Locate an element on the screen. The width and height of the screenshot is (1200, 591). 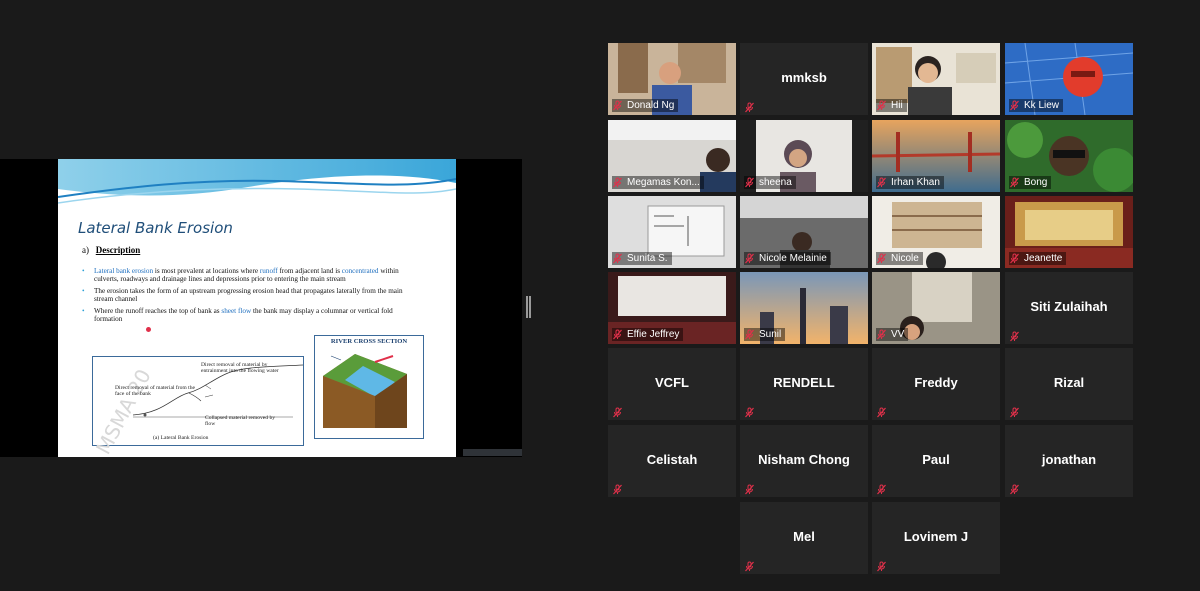
participant-name: Jeanette is located at coordinates (1043, 258).